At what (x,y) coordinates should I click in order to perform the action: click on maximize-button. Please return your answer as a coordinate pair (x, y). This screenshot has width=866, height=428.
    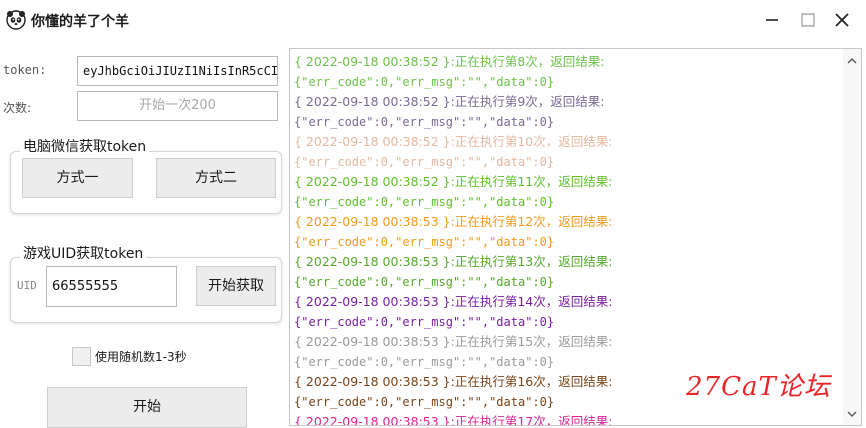
    Looking at the image, I should click on (808, 20).